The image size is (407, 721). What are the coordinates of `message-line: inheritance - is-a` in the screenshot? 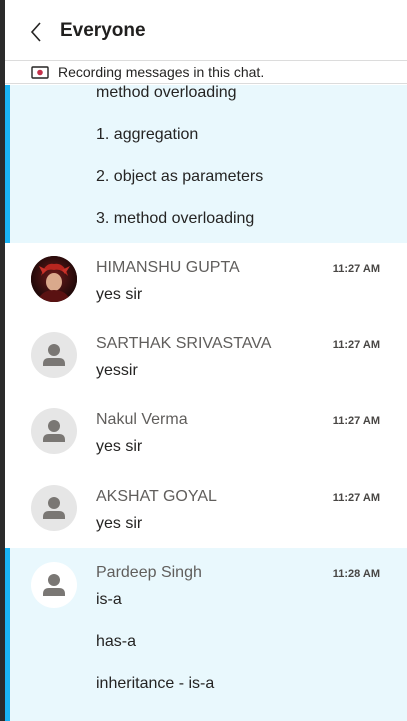 It's located at (155, 683).